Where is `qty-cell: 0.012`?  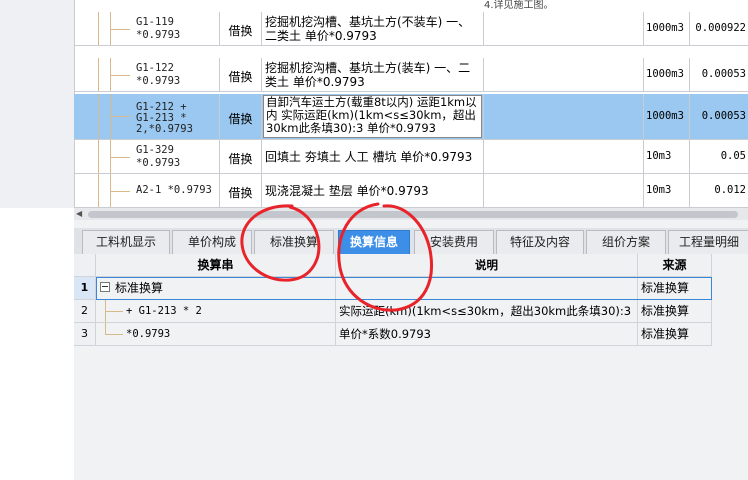
qty-cell: 0.012 is located at coordinates (730, 190).